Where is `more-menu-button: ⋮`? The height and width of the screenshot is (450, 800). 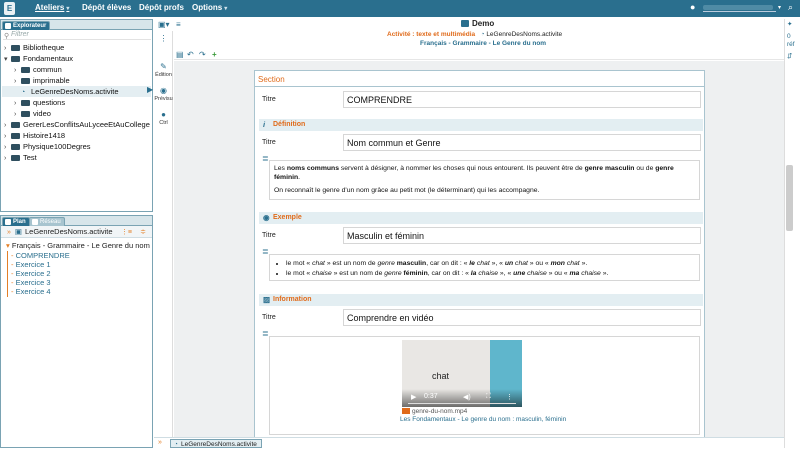
more-menu-button: ⋮ is located at coordinates (163, 39).